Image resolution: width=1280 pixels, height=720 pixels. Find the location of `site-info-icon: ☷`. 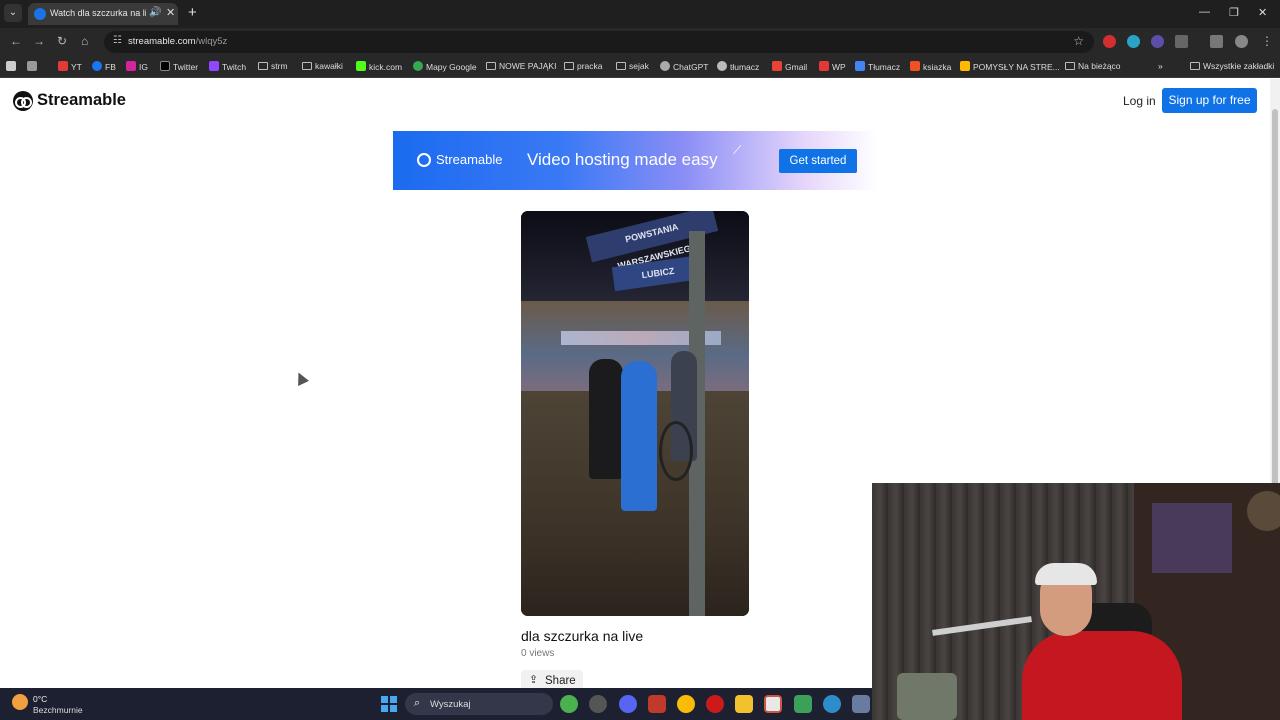

site-info-icon: ☷ is located at coordinates (117, 40).